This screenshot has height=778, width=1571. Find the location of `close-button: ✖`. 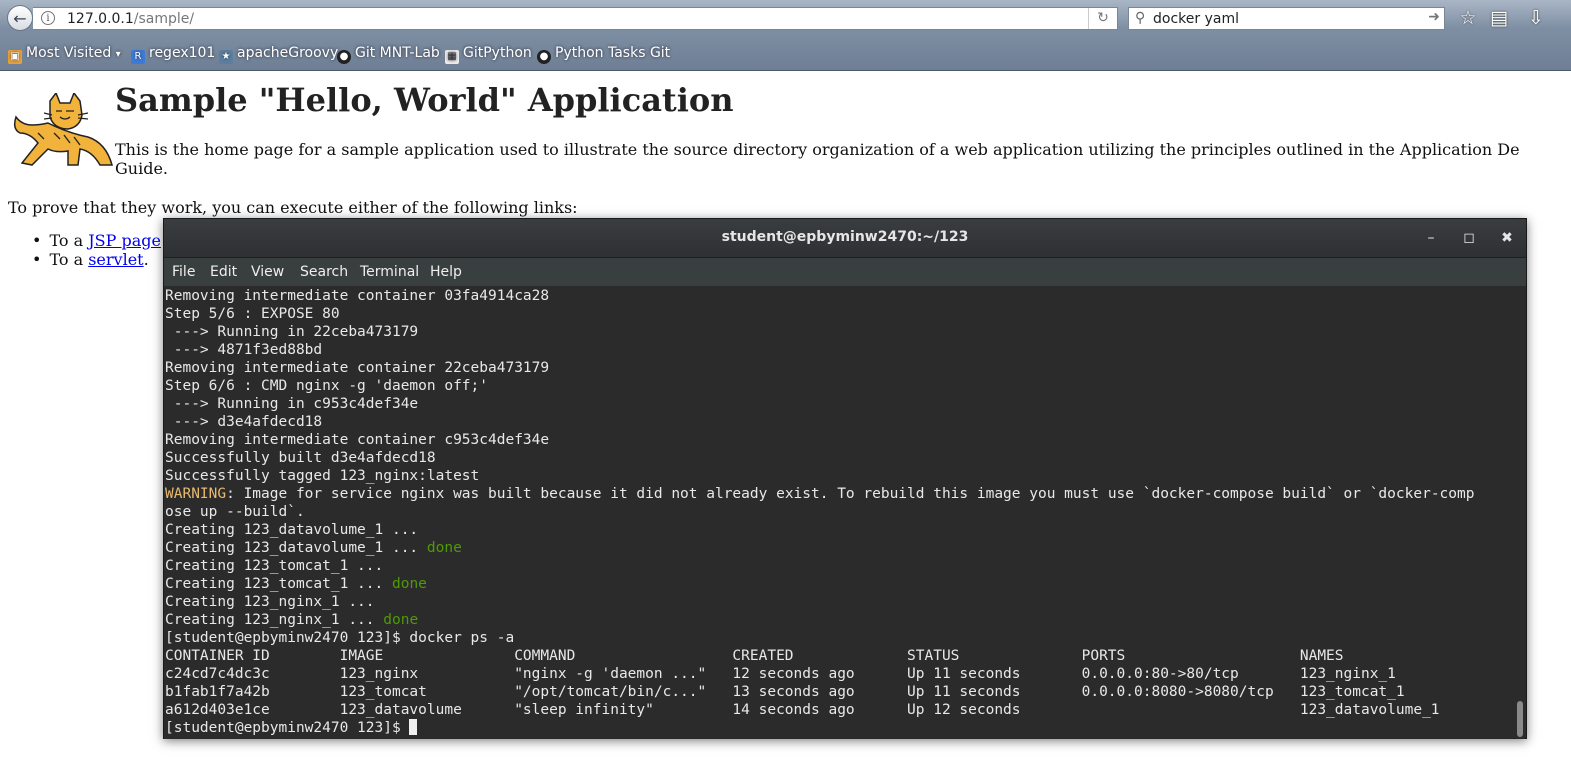

close-button: ✖ is located at coordinates (1507, 238).